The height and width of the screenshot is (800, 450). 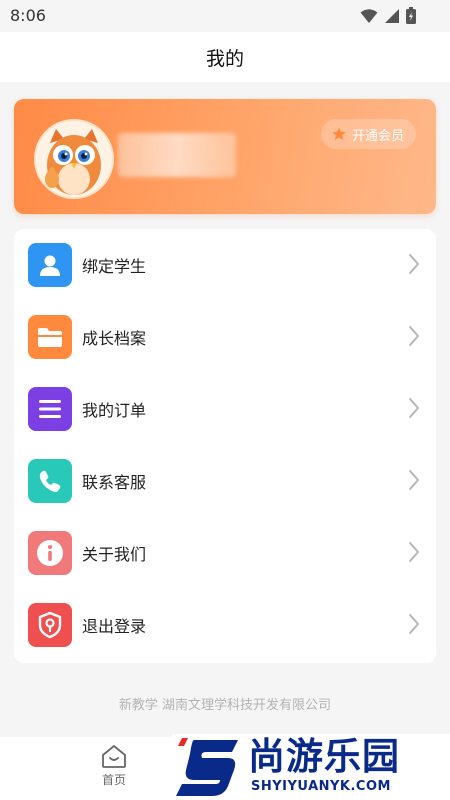 What do you see at coordinates (114, 338) in the screenshot?
I see `menu-item-label: 成长档案` at bounding box center [114, 338].